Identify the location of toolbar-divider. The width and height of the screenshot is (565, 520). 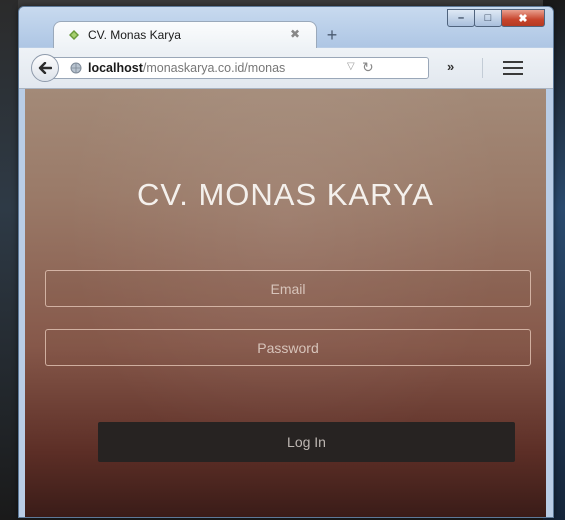
(482, 68).